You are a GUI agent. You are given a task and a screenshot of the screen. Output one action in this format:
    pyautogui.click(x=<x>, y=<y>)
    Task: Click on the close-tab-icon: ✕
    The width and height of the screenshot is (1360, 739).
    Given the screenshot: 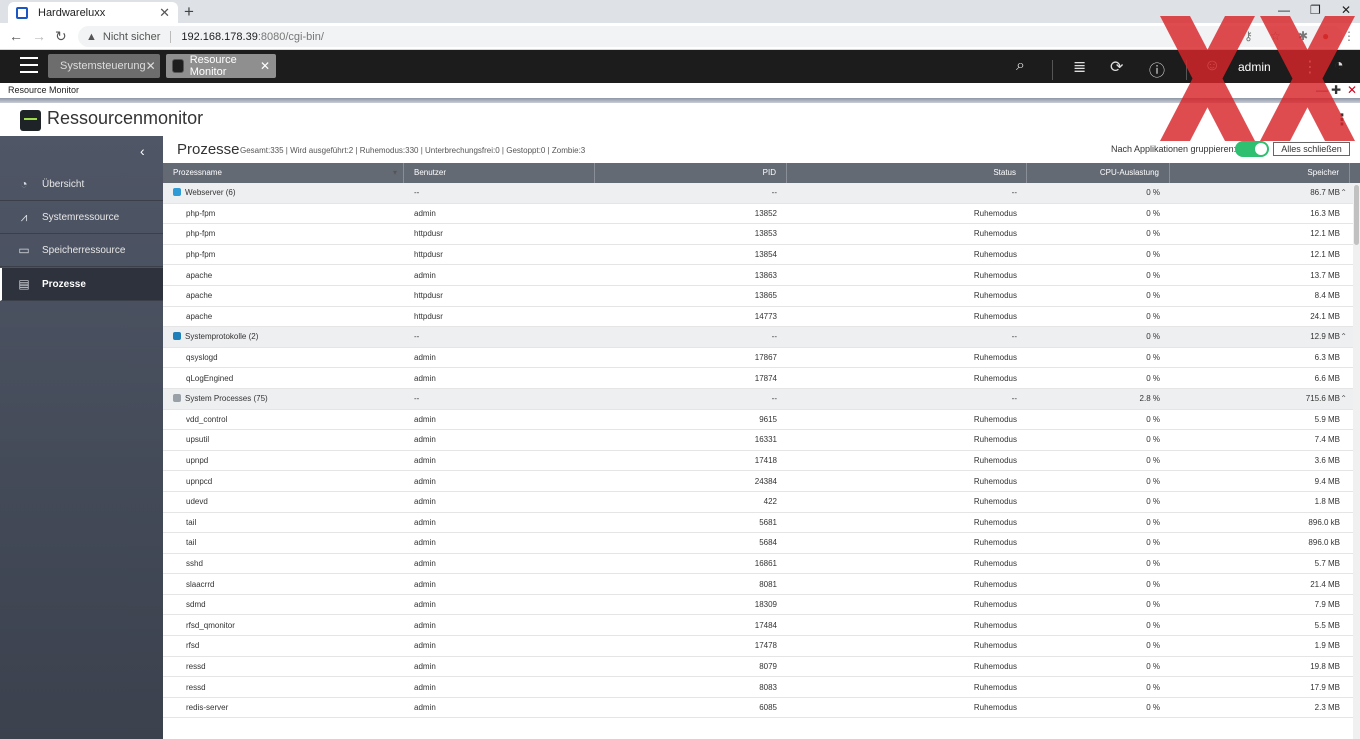 What is the action you would take?
    pyautogui.click(x=164, y=13)
    